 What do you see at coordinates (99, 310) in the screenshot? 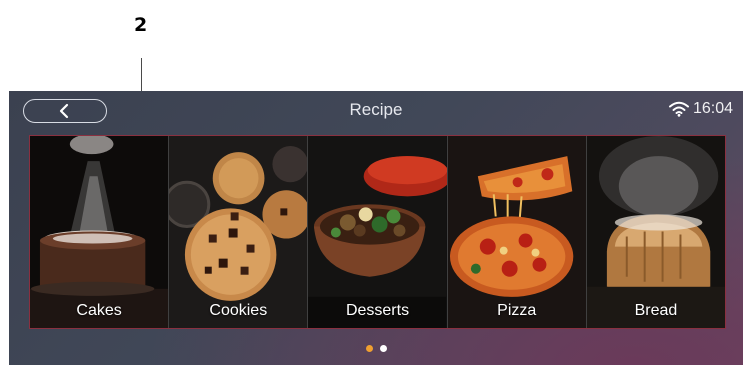
I see `category-label: Cakes` at bounding box center [99, 310].